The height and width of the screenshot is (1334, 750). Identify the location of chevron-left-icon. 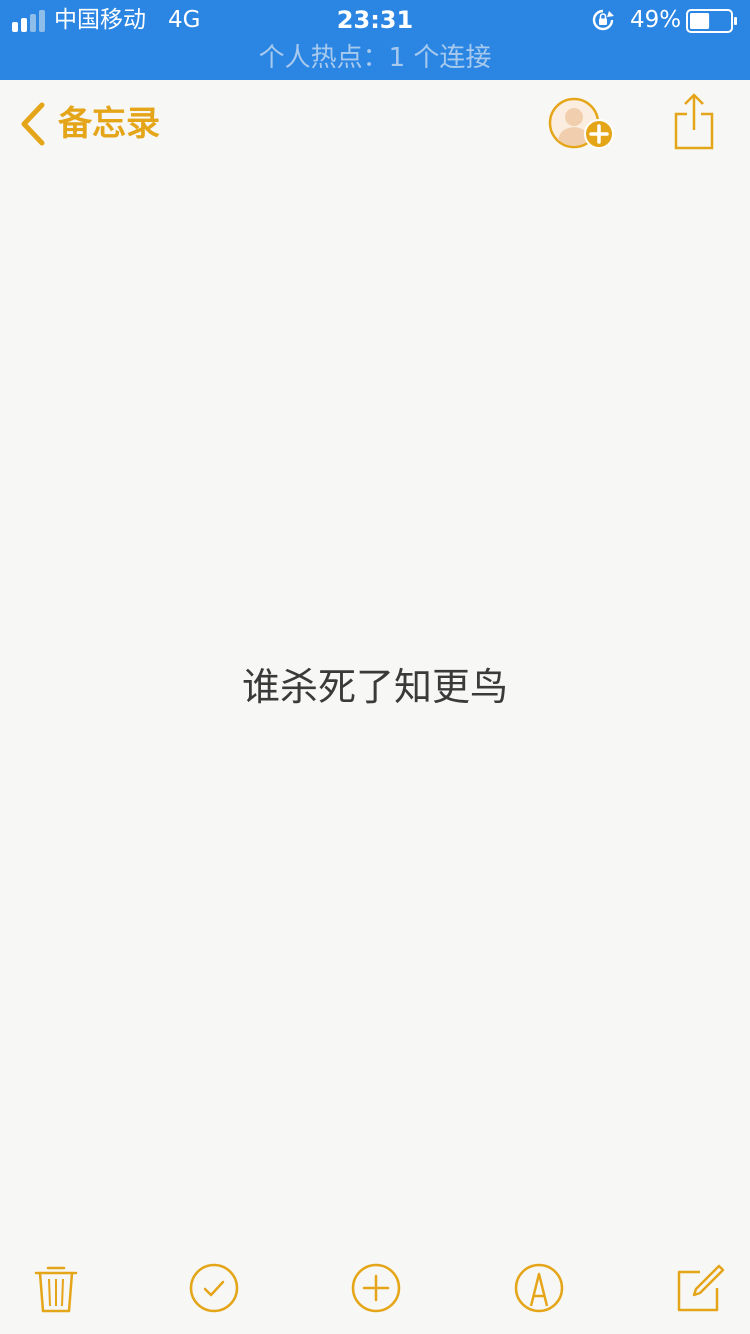
(33, 124).